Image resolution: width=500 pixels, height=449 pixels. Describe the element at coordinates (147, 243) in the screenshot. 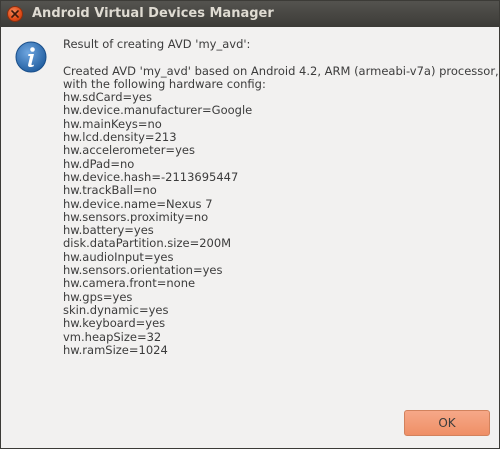

I see `config-line: disk.dataPartition.size=200M` at that location.